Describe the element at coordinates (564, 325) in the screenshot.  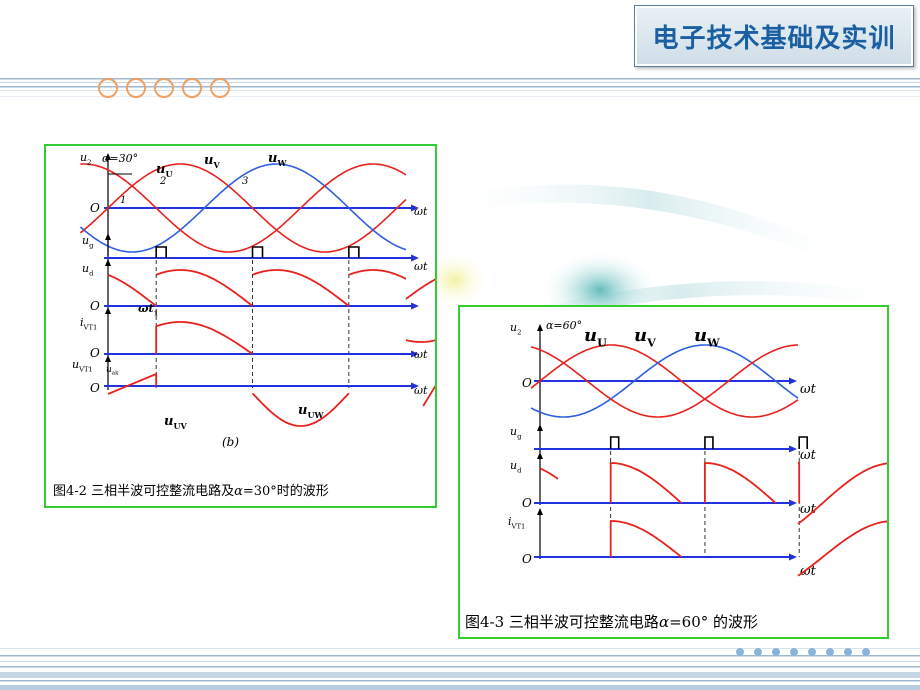
I see `alpha-60-label: α=60°` at that location.